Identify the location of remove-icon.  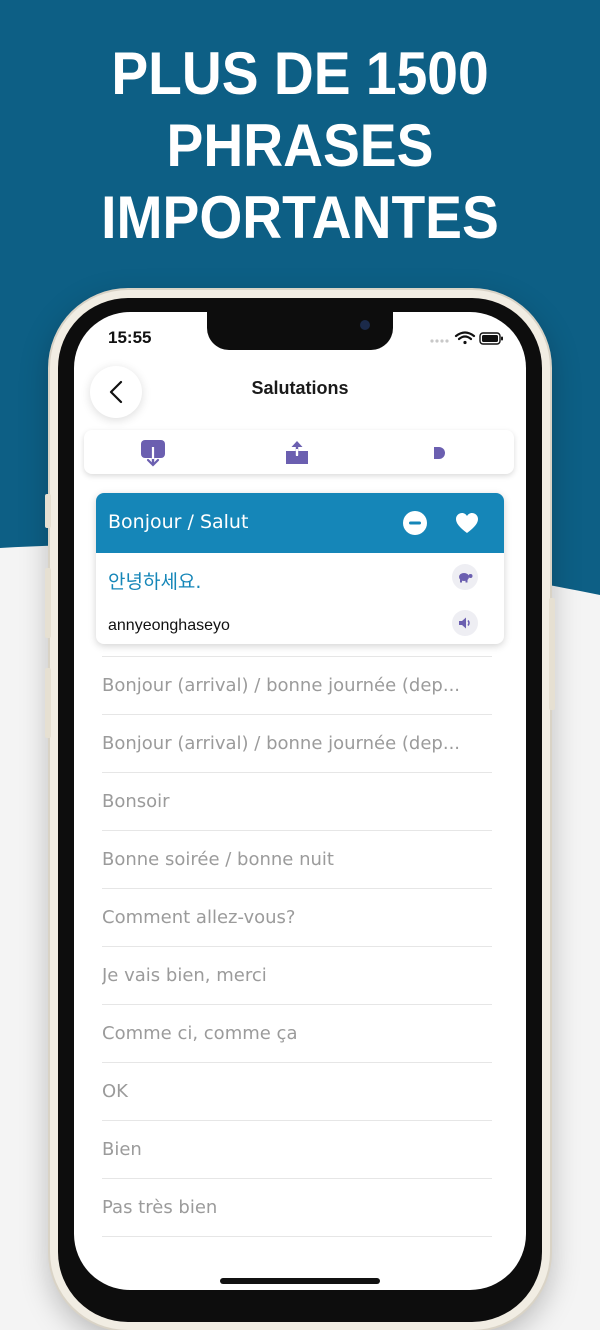
(415, 523).